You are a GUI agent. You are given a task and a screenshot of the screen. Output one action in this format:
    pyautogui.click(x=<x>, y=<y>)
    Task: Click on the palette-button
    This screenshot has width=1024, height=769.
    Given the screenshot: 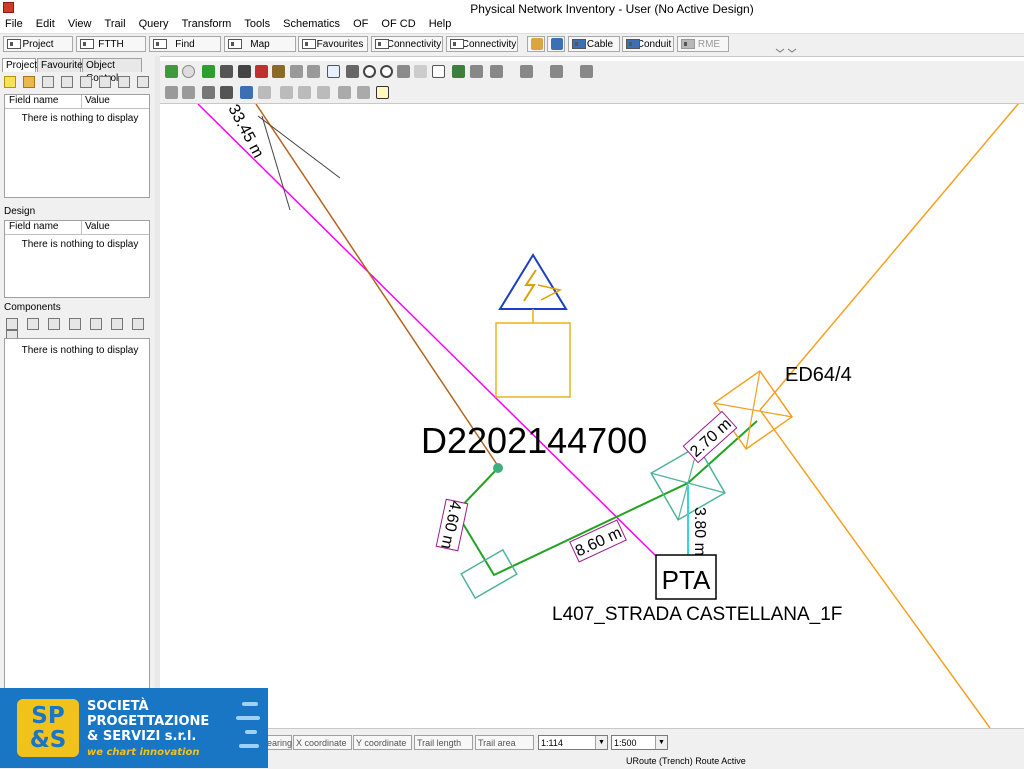 What is the action you would take?
    pyautogui.click(x=536, y=44)
    